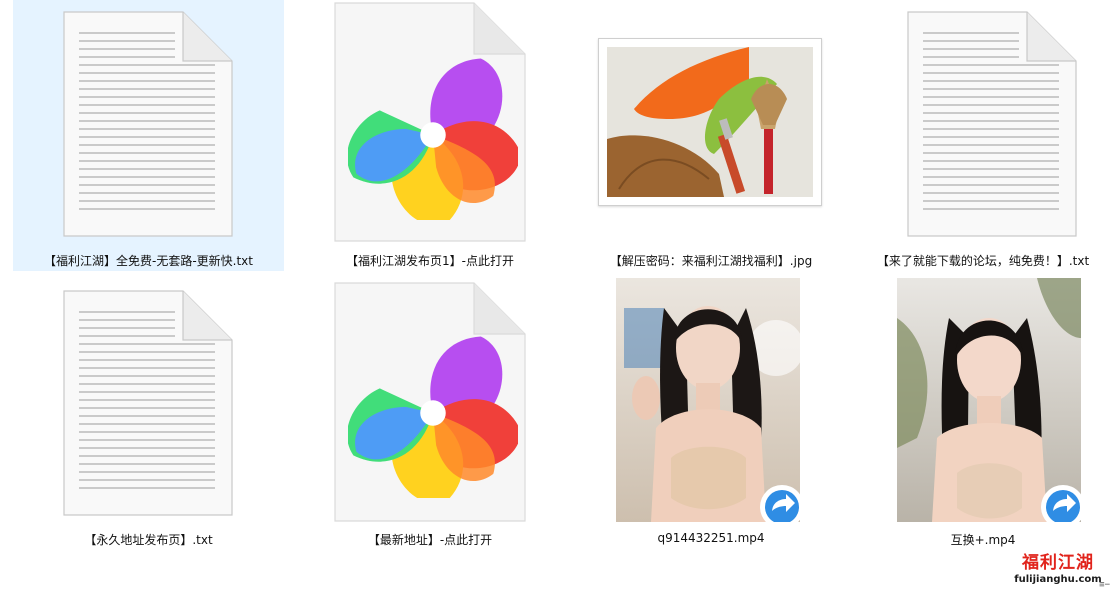  I want to click on view-toggle-icon: ≡−, so click(1104, 585).